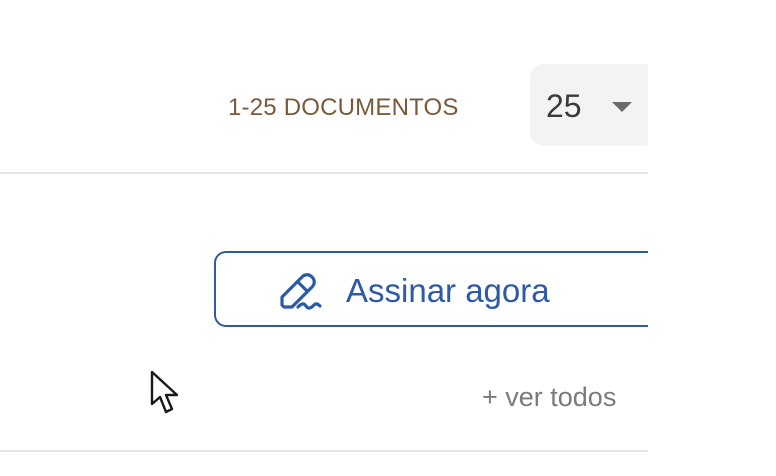 This screenshot has width=776, height=476. I want to click on pen-signature-icon, so click(301, 291).